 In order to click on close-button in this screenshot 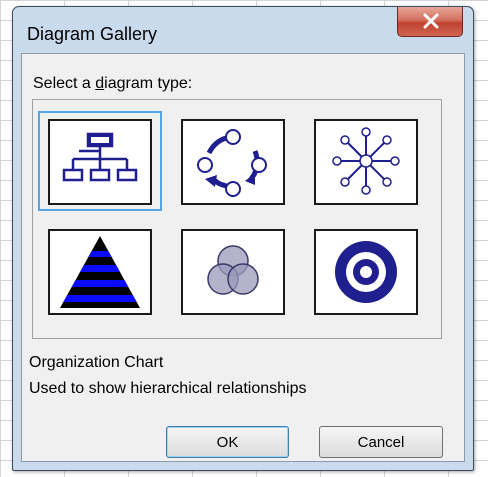, I will do `click(430, 22)`.